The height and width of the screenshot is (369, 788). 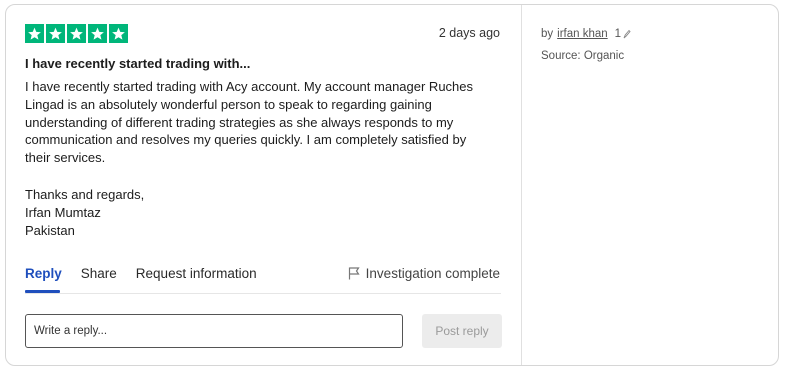 I want to click on review-count: 1, so click(x=618, y=33).